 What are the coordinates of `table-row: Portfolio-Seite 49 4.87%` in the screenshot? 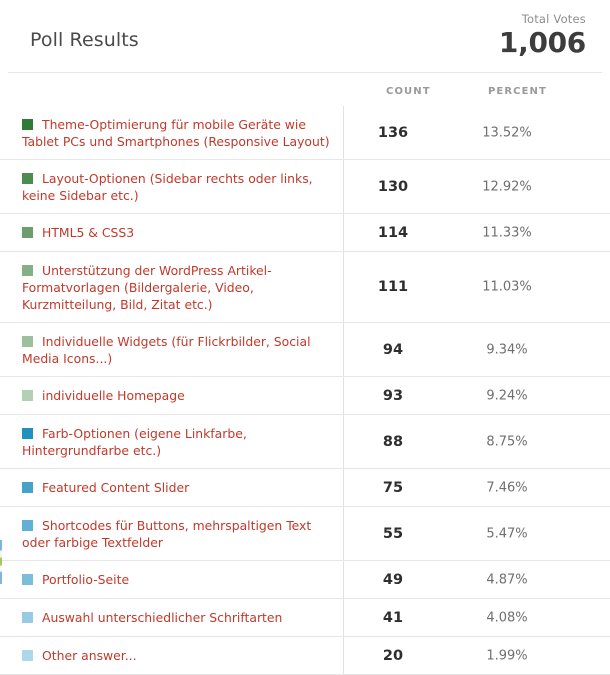 It's located at (305, 580).